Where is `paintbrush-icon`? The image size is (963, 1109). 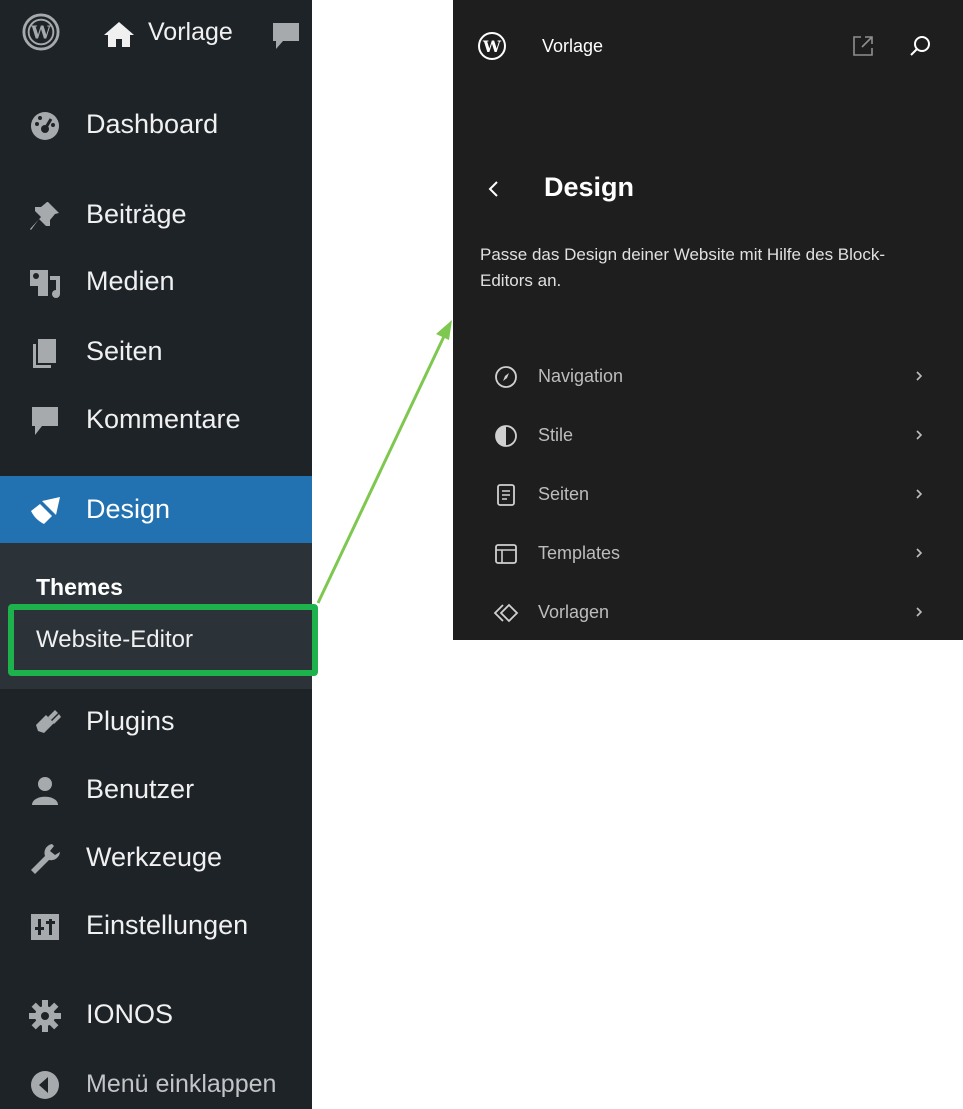 paintbrush-icon is located at coordinates (45, 510).